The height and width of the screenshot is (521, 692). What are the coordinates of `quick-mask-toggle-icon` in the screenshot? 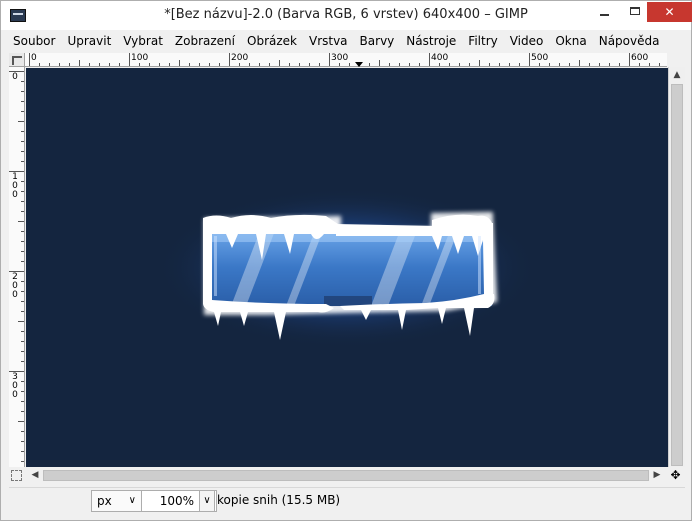 It's located at (16, 475).